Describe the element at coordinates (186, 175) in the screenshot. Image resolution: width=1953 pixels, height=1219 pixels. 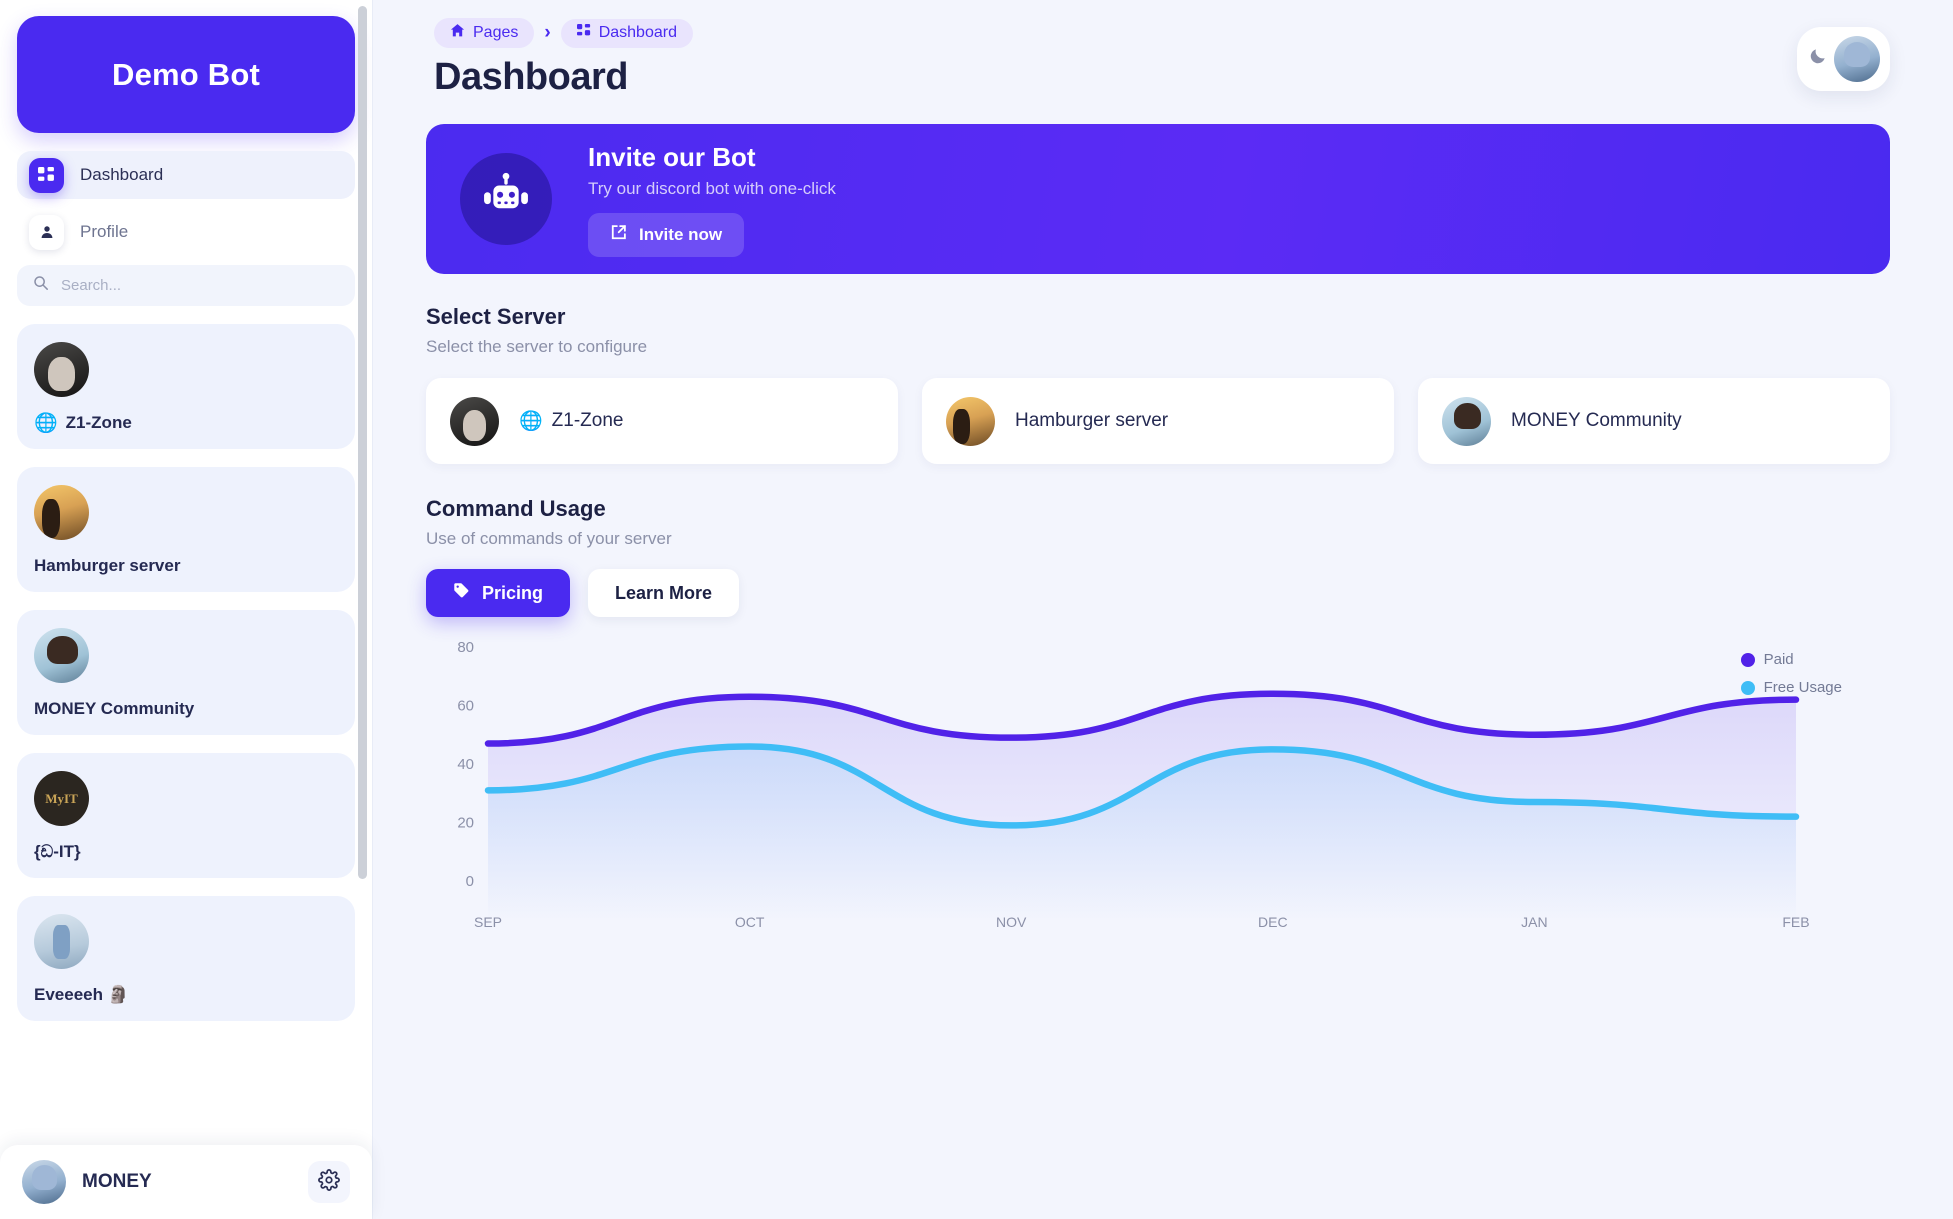
I see `sidebar-item-dashboard: Dashboard` at that location.